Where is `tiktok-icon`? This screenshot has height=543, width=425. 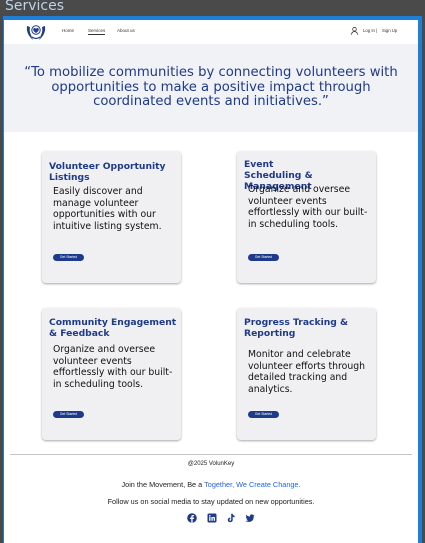
tiktok-icon is located at coordinates (231, 518).